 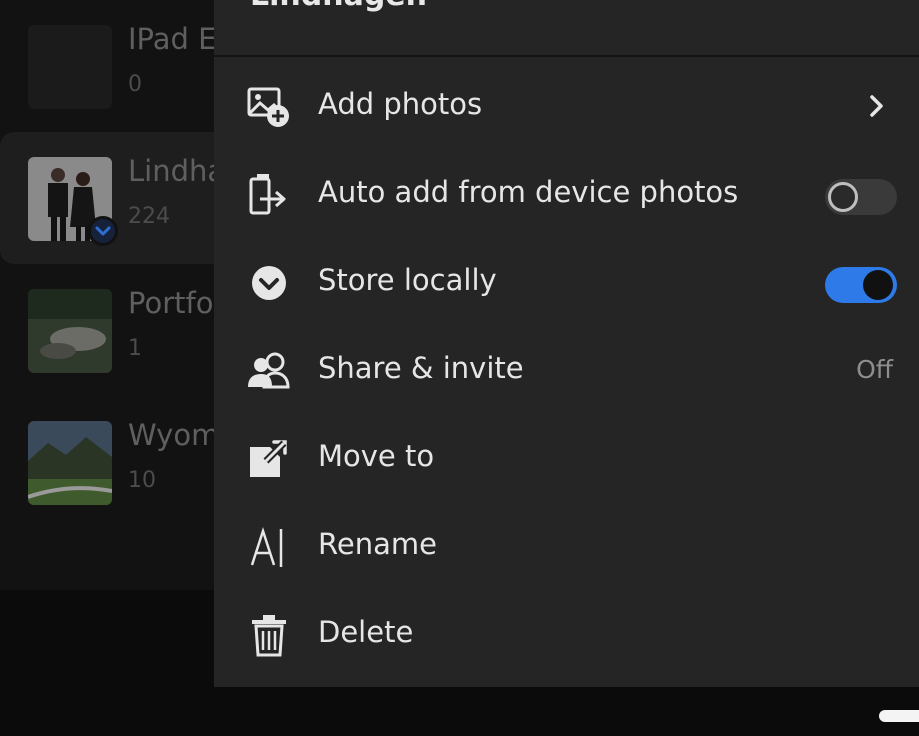 I want to click on menu-item-label: Delete, so click(x=366, y=632).